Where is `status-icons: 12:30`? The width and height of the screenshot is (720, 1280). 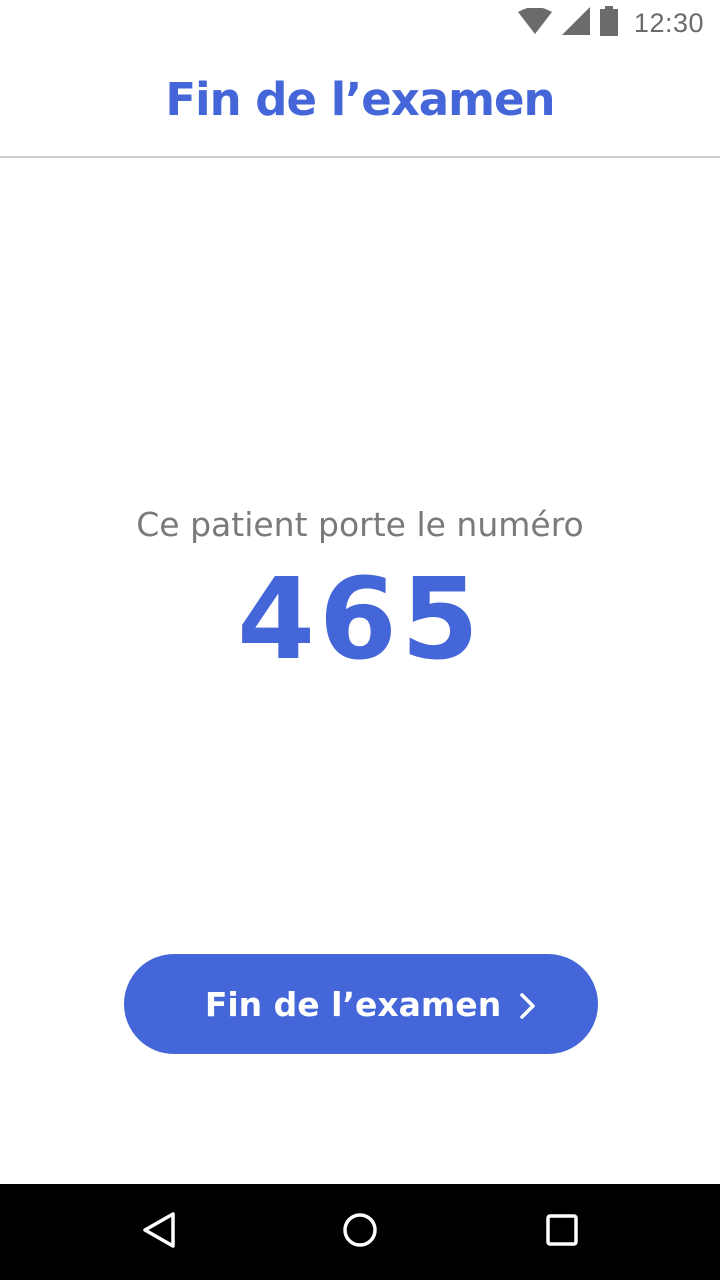
status-icons: 12:30 is located at coordinates (610, 23).